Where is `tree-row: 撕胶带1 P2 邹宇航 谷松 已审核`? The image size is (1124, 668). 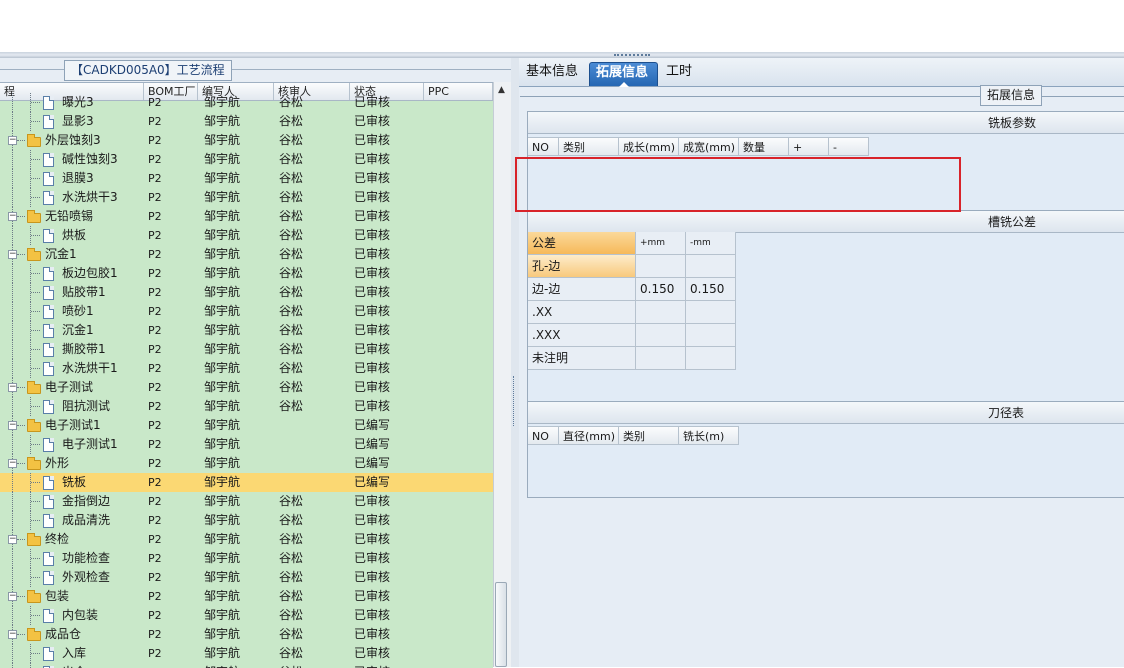 tree-row: 撕胶带1 P2 邹宇航 谷松 已审核 is located at coordinates (246, 349).